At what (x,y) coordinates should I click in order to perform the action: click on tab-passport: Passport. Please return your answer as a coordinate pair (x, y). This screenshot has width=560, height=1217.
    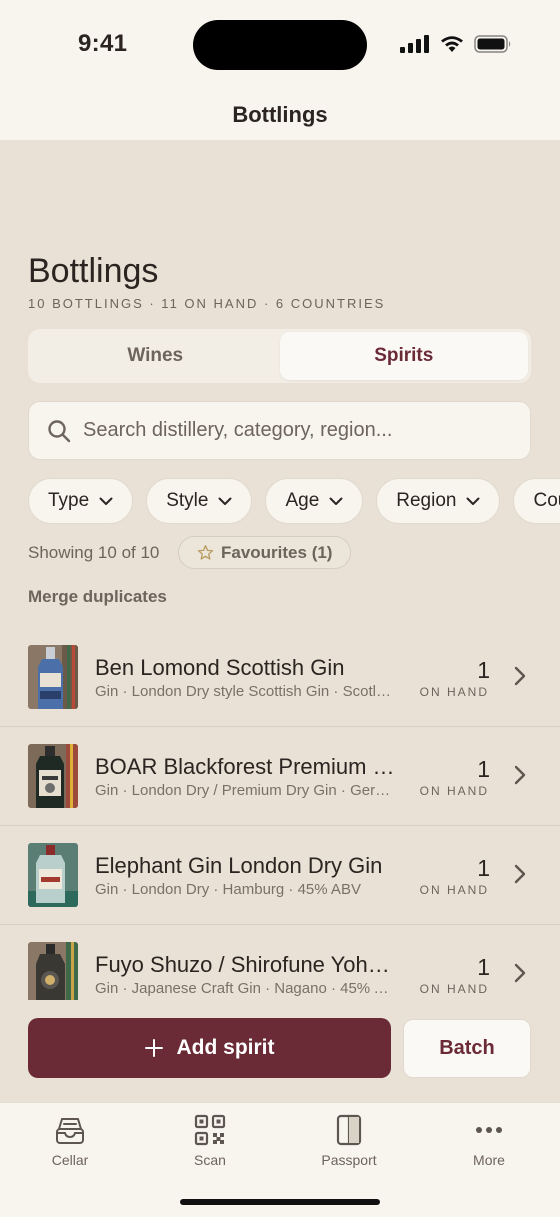
    Looking at the image, I should click on (349, 1140).